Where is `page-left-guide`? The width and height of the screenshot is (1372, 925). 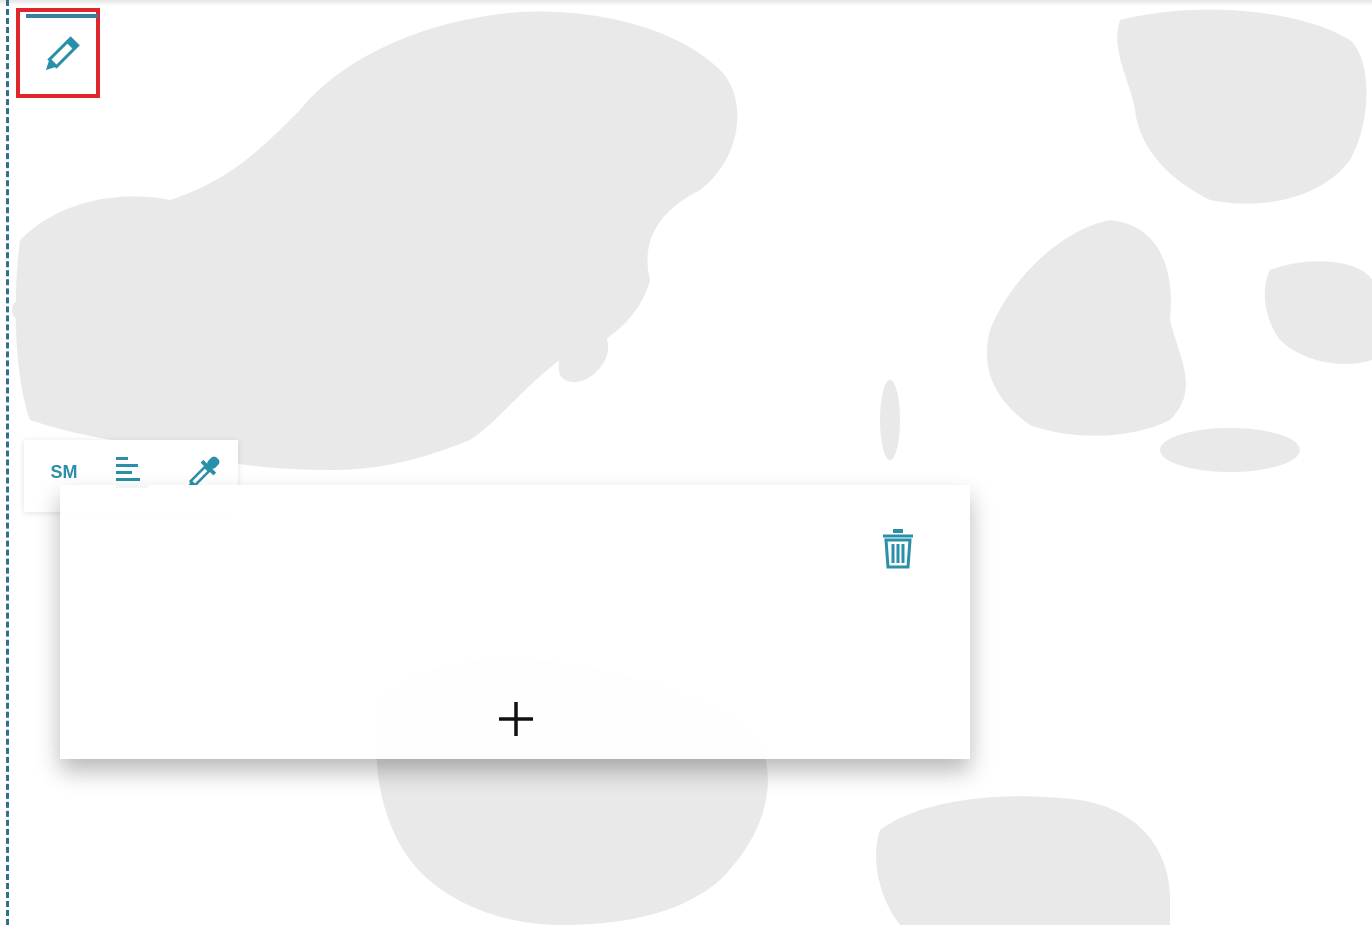
page-left-guide is located at coordinates (7, 462).